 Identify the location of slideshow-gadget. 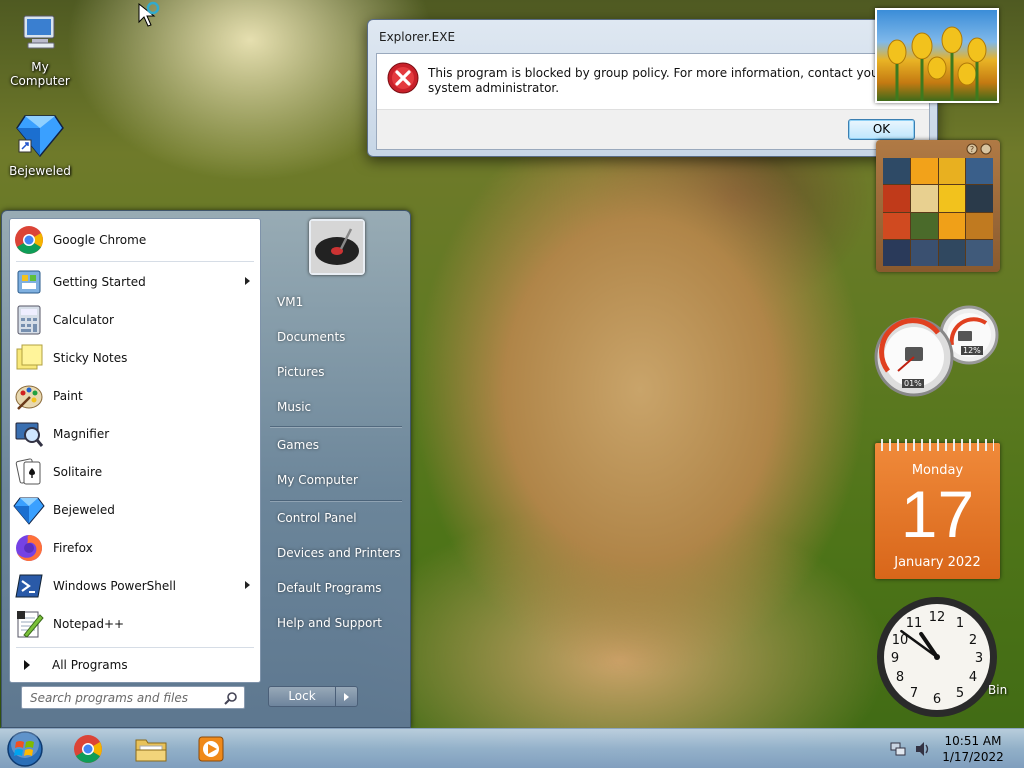
(937, 55).